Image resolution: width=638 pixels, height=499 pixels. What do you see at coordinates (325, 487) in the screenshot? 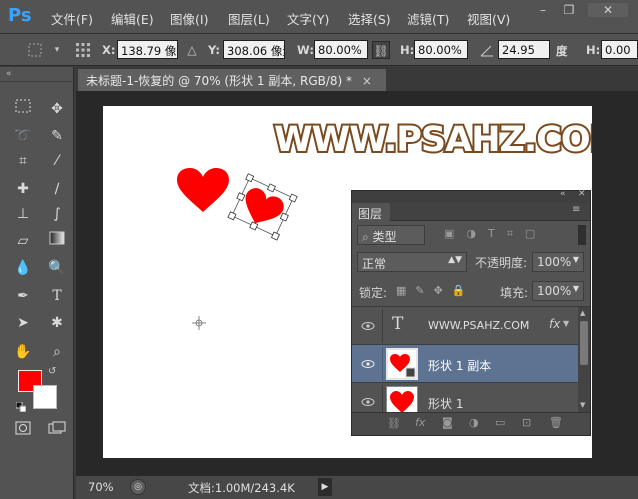
I see `status-menu-arrow-icon: ▶` at bounding box center [325, 487].